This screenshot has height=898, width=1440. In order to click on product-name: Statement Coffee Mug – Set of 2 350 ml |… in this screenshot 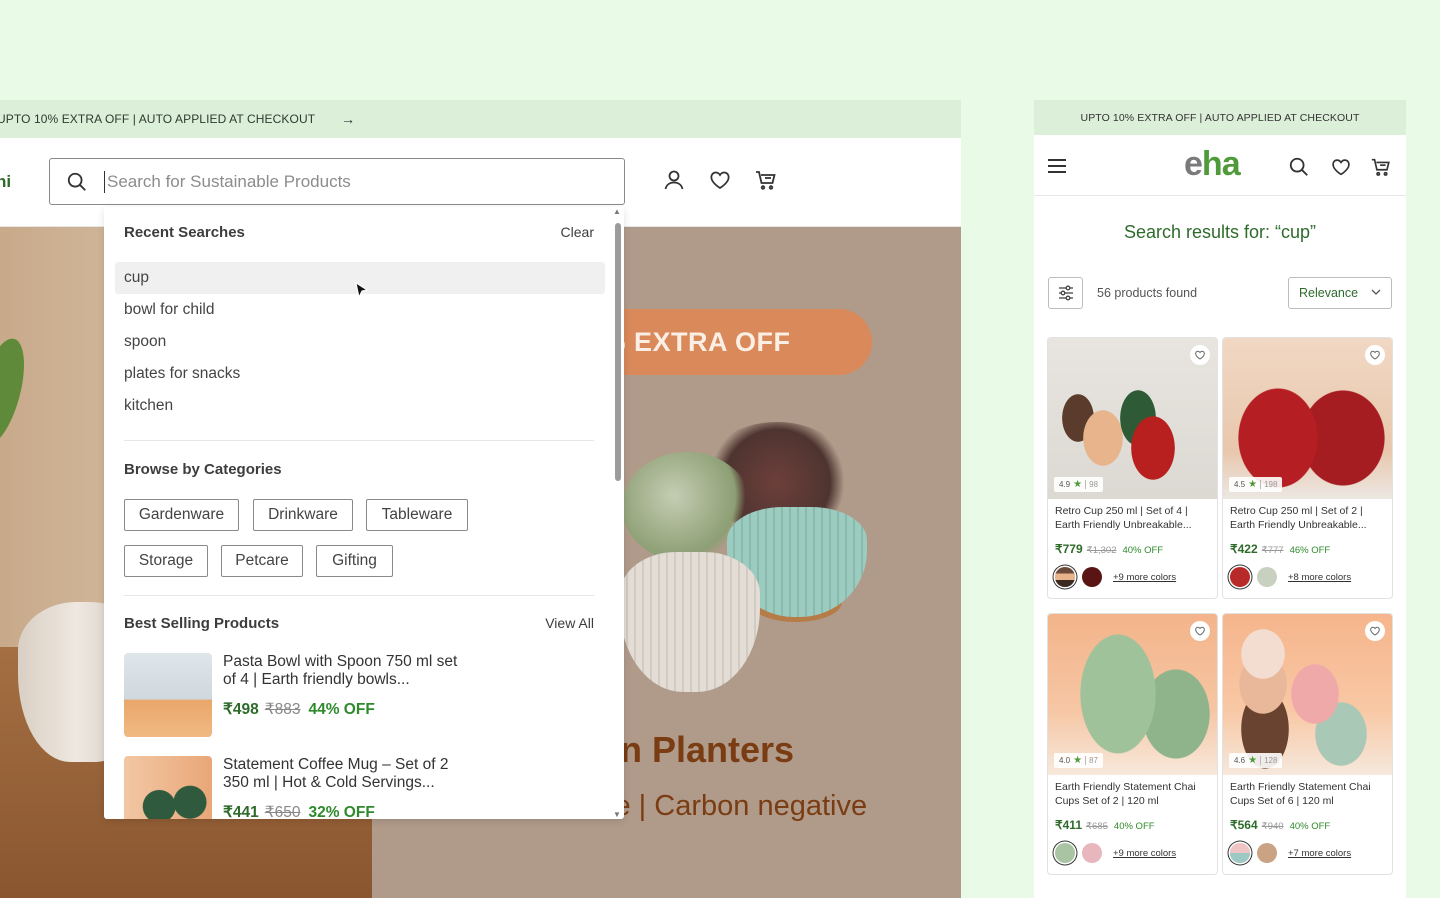, I will do `click(336, 773)`.